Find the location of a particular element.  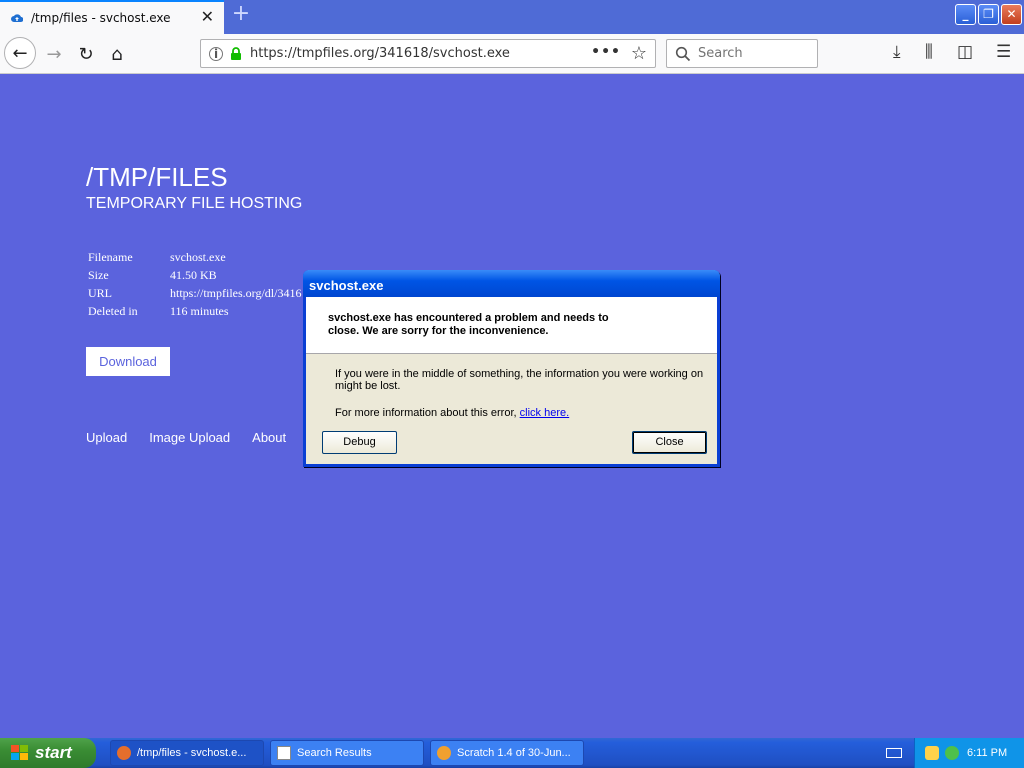

click-here-link: click here. is located at coordinates (545, 413).